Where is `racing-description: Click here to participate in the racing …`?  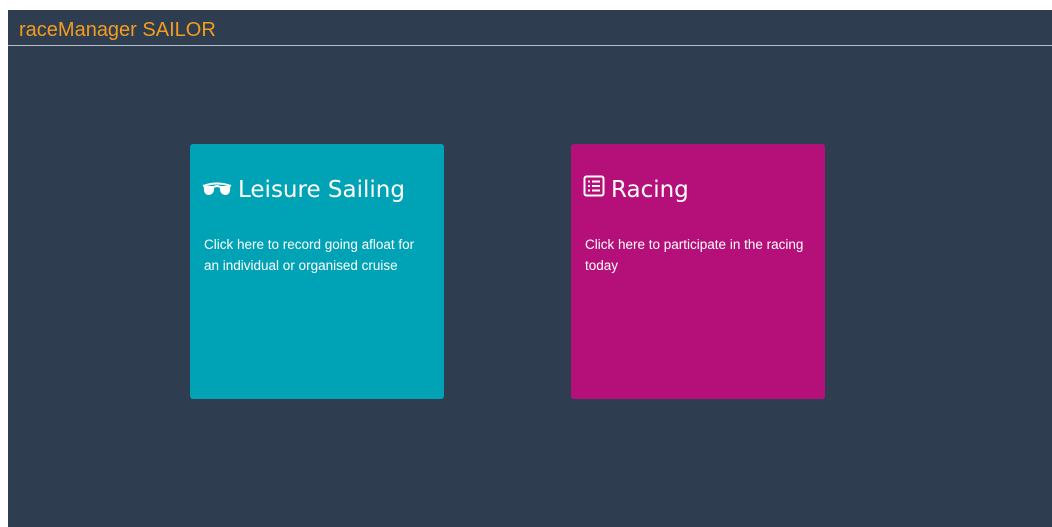
racing-description: Click here to participate in the racing … is located at coordinates (694, 255).